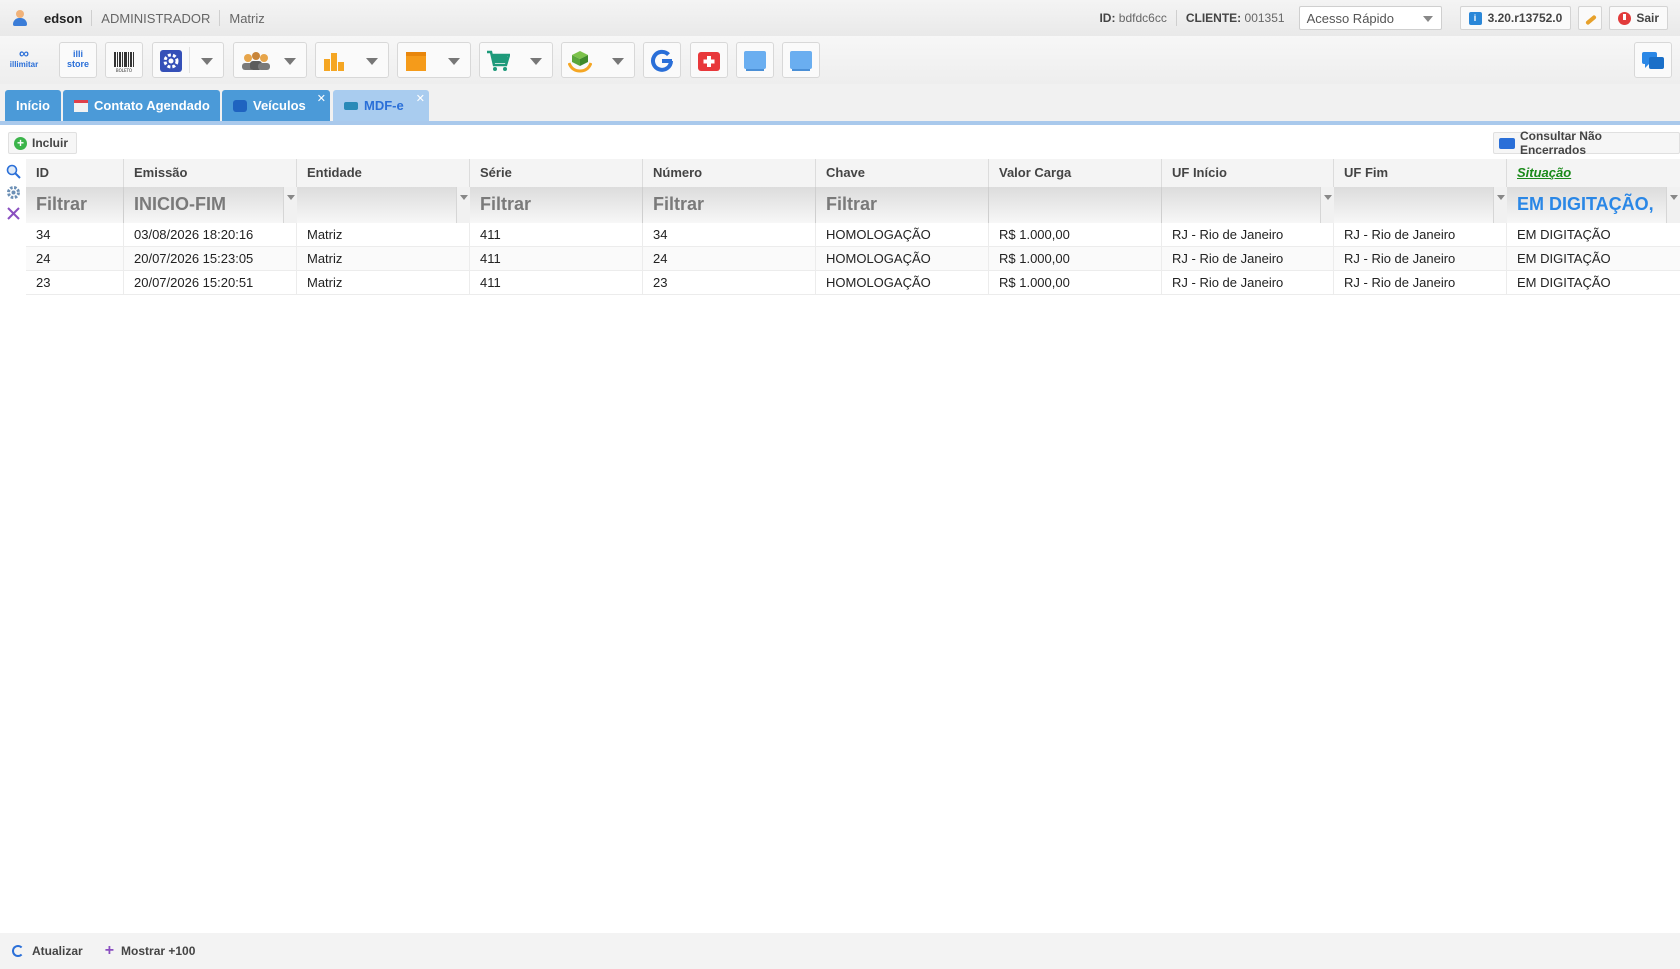 The image size is (1680, 969). Describe the element at coordinates (1593, 205) in the screenshot. I see `filter-situacao: EM DIGITAÇÃO,` at that location.